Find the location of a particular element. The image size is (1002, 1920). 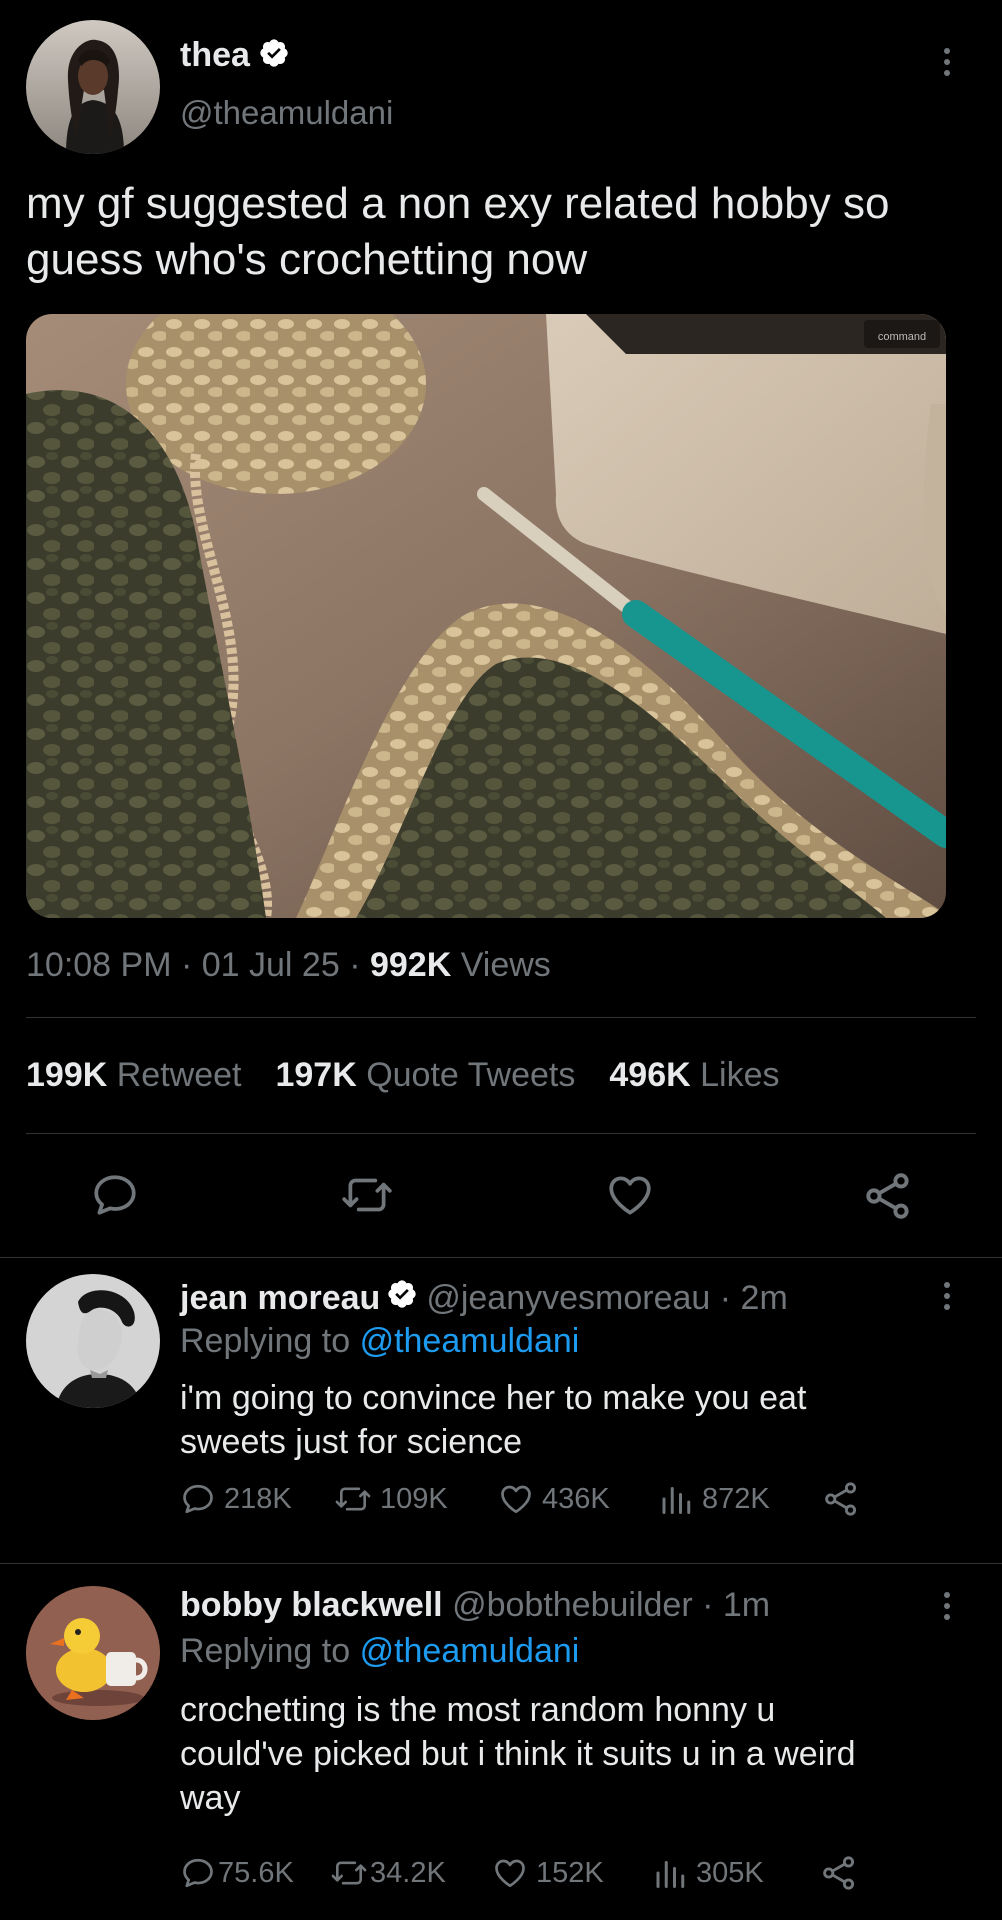

reply-like-button: 152K is located at coordinates (564, 1873).